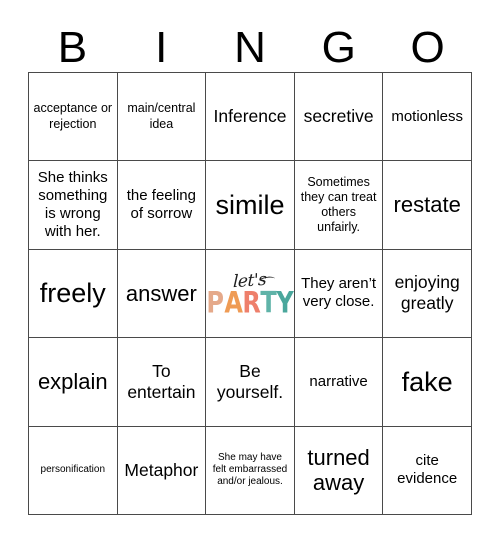 This screenshot has height=544, width=500. I want to click on bingo-header-letter-g: G, so click(338, 47).